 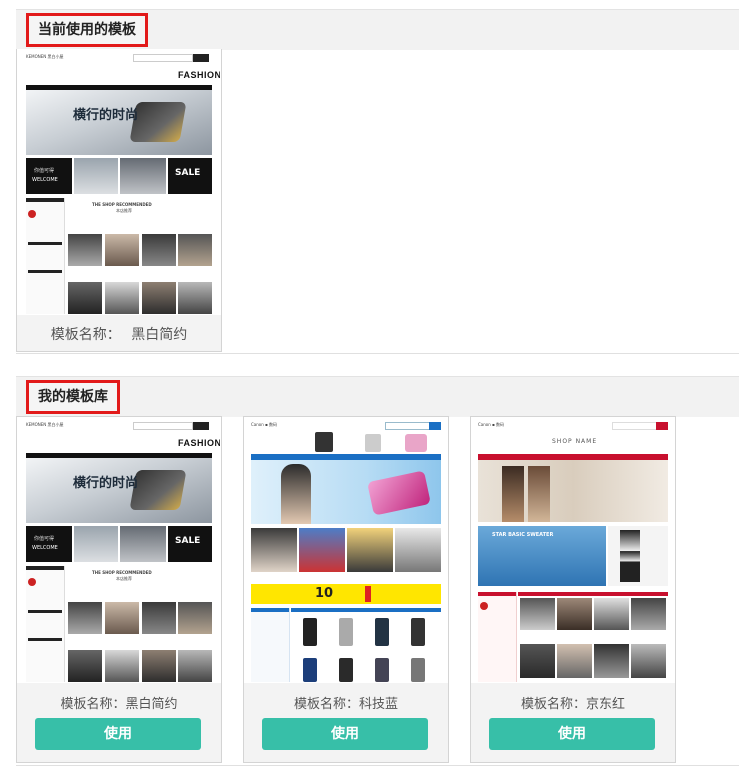 What do you see at coordinates (119, 704) in the screenshot?
I see `library-card-black-name: 模板名称：黑白简约` at bounding box center [119, 704].